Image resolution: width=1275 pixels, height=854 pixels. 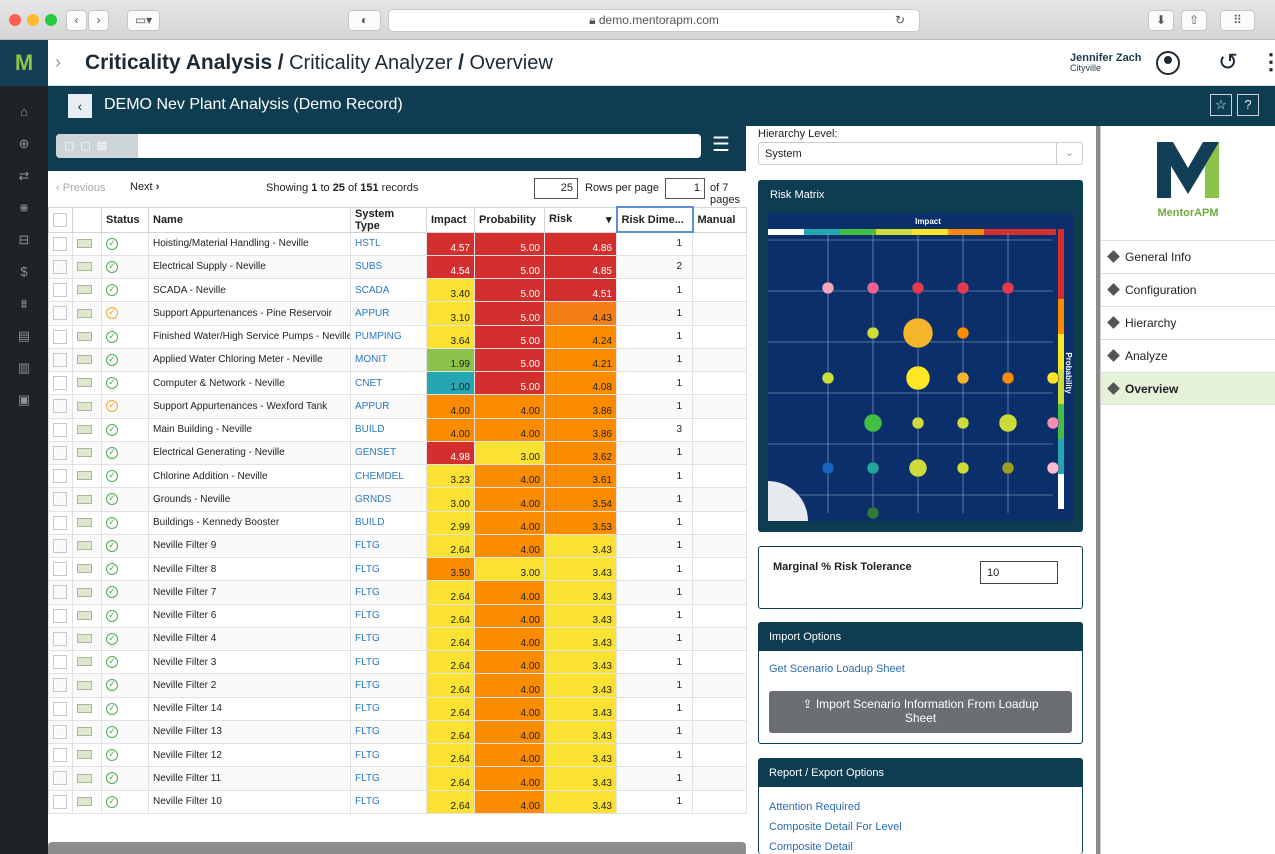 What do you see at coordinates (249, 360) in the screenshot?
I see `asset-name: Applied Water Chloring Meter - Neville` at bounding box center [249, 360].